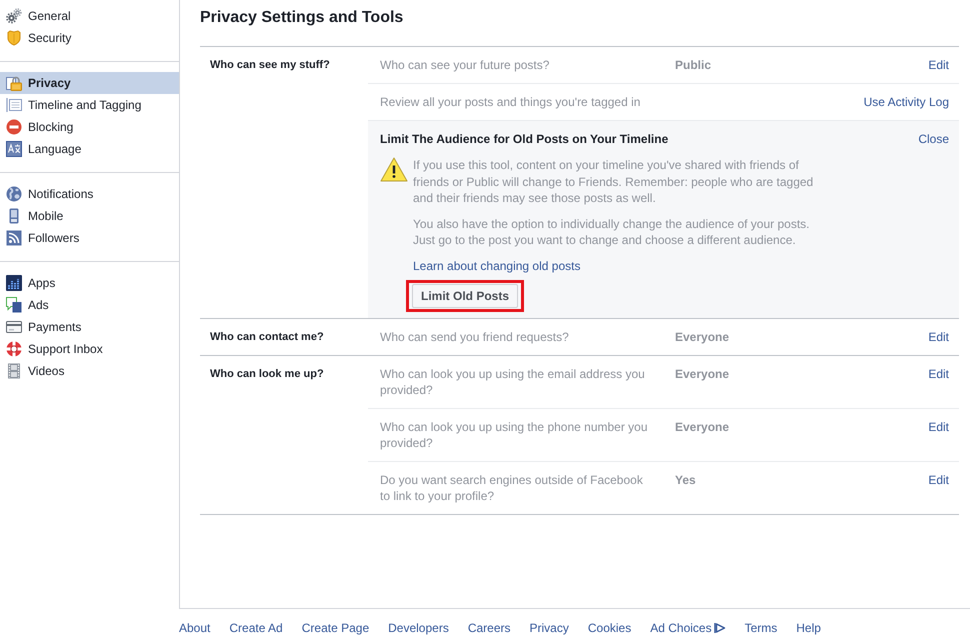 The height and width of the screenshot is (641, 970). What do you see at coordinates (89, 216) in the screenshot?
I see `sidebar-item: Mobile` at bounding box center [89, 216].